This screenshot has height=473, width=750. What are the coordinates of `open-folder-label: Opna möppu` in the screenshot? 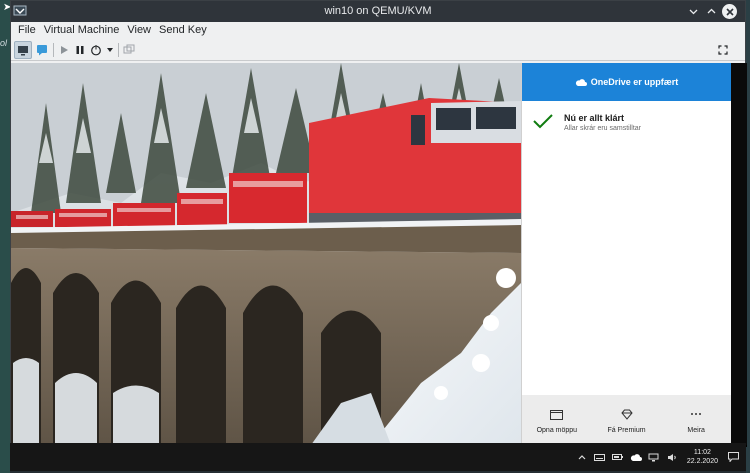 It's located at (557, 430).